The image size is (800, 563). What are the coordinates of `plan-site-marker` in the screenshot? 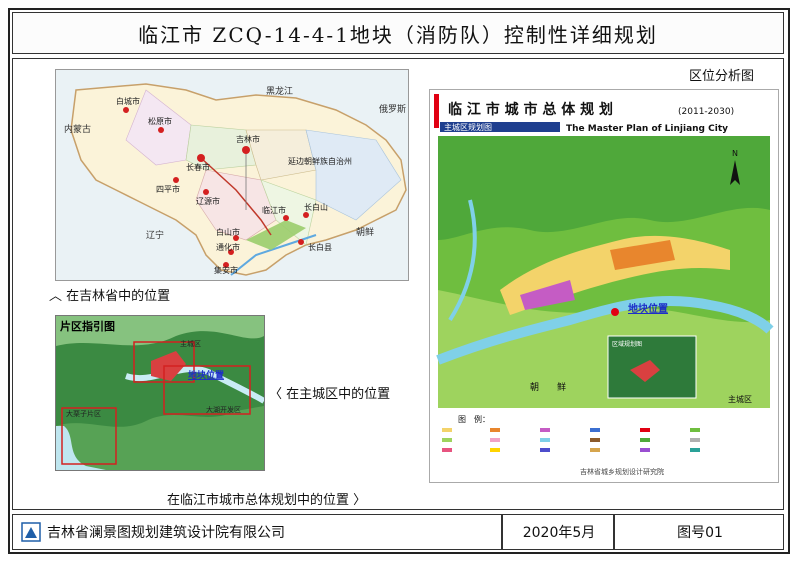 It's located at (615, 312).